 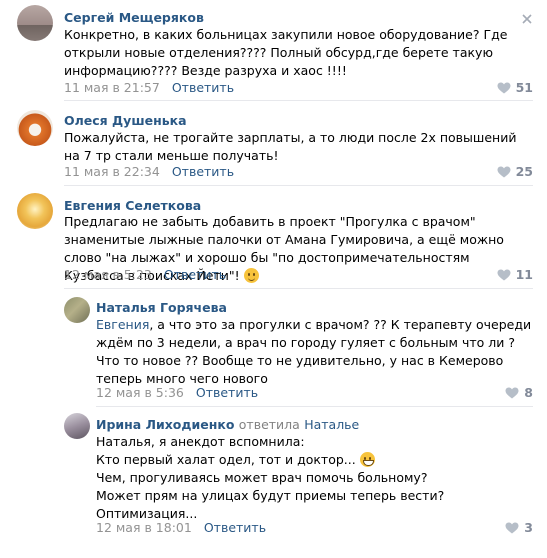 I want to click on like-count: 51, so click(x=524, y=87).